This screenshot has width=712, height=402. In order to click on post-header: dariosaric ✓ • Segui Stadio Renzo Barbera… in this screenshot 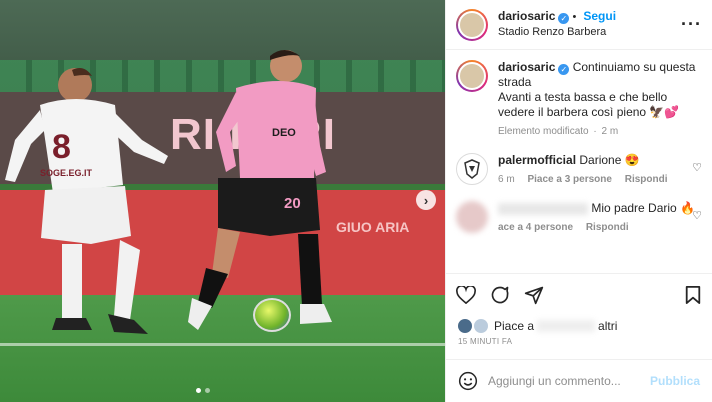, I will do `click(579, 25)`.